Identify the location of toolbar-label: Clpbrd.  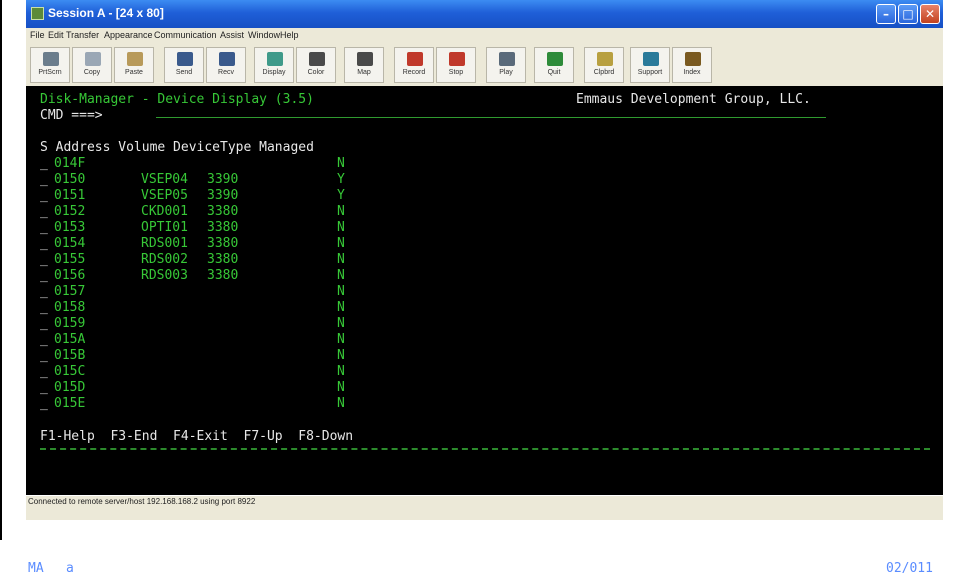
(604, 72).